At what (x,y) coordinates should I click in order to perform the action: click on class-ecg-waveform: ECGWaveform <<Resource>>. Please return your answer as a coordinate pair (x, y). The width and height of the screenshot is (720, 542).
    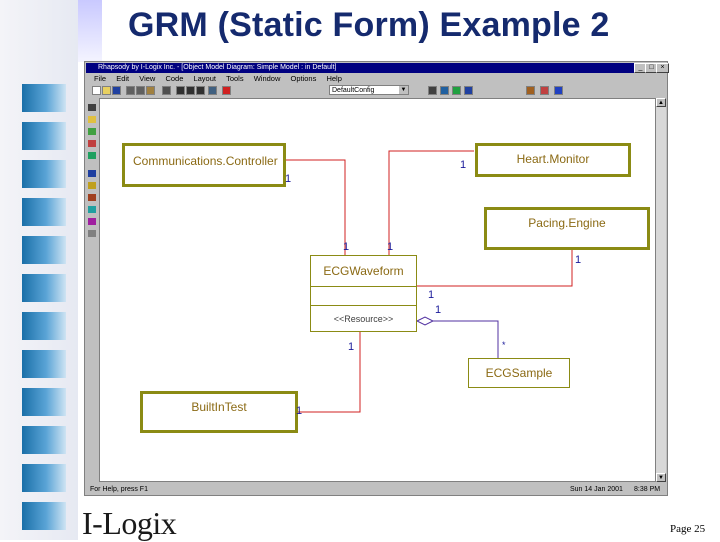
    Looking at the image, I should click on (363, 293).